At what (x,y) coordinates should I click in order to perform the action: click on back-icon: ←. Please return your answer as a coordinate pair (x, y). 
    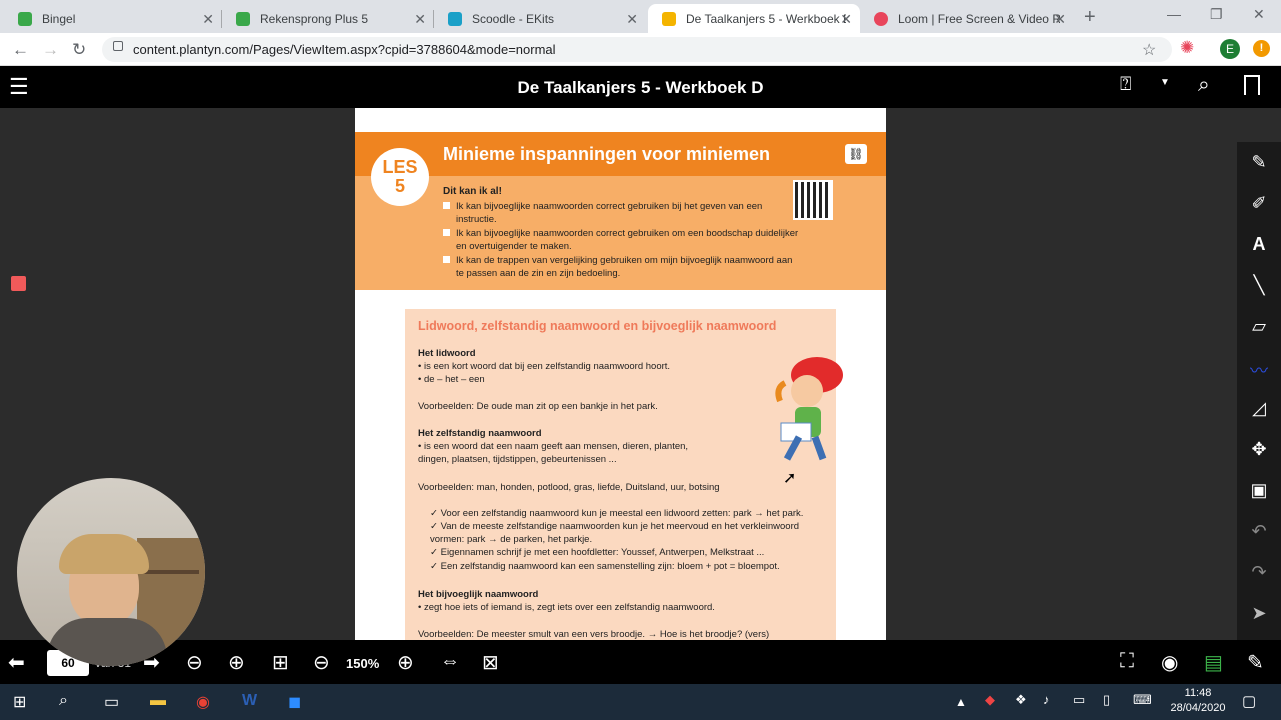
    Looking at the image, I should click on (20, 50).